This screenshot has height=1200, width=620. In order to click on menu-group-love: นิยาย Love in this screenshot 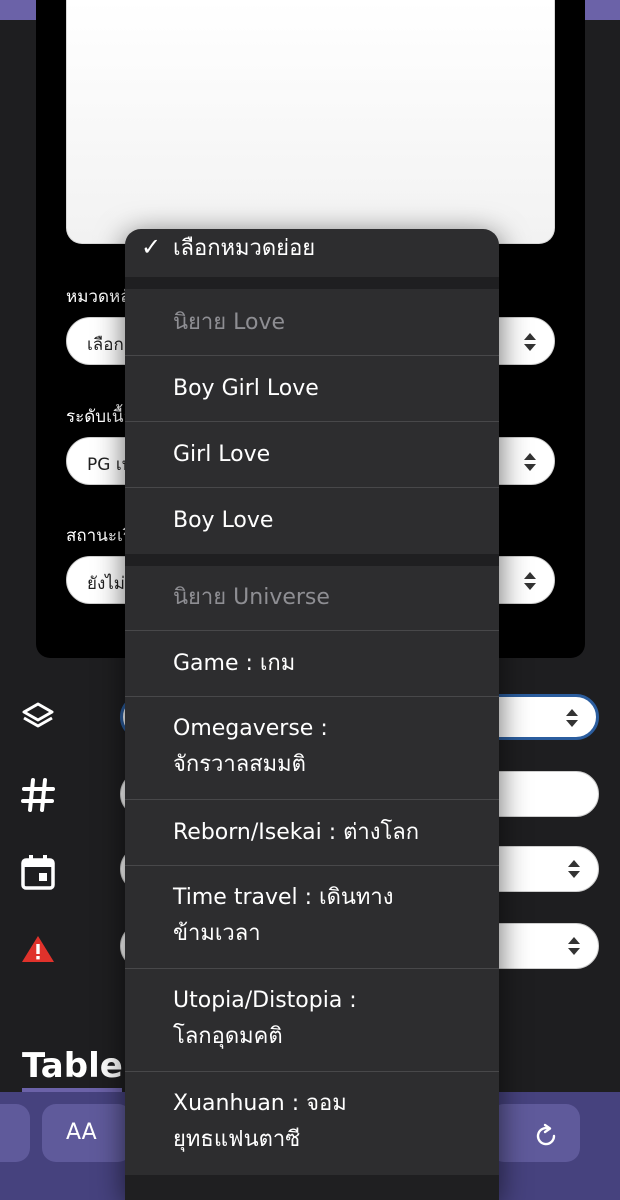, I will do `click(312, 322)`.